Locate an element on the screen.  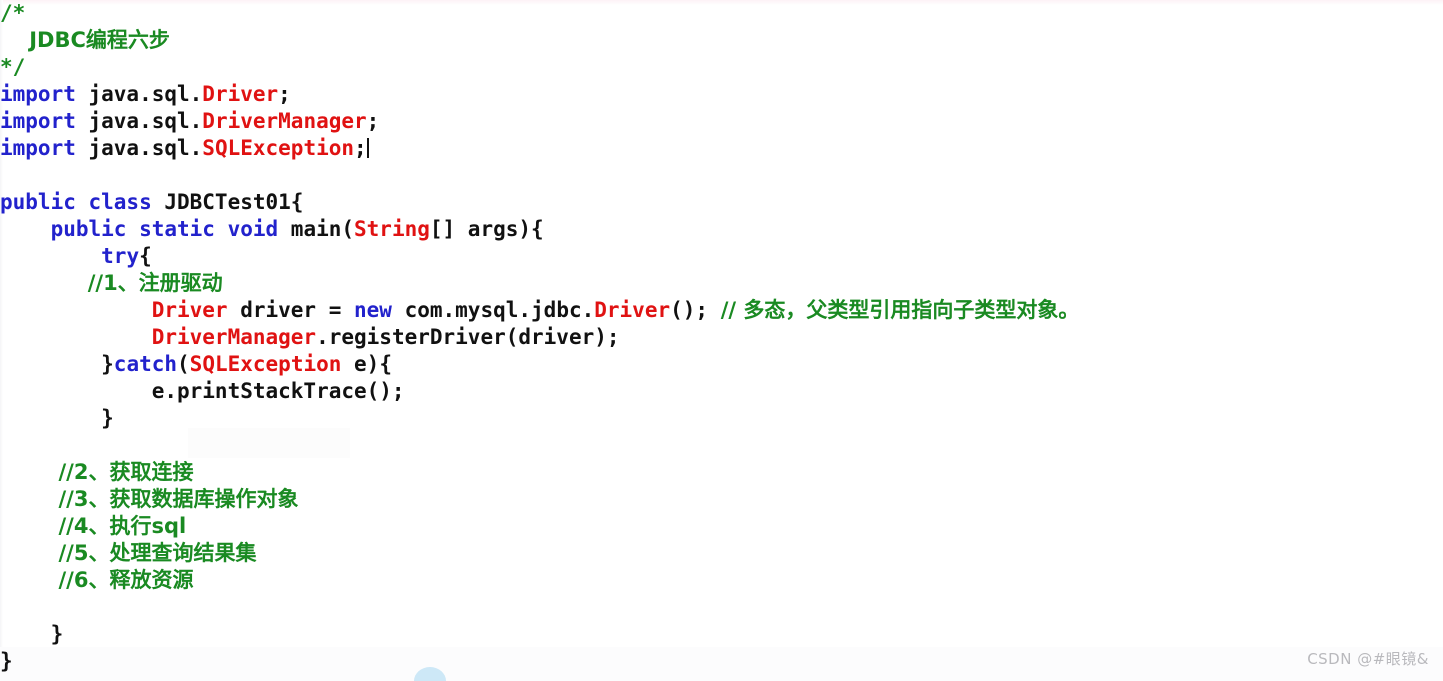
code-token-plain: e){ is located at coordinates (366, 364).